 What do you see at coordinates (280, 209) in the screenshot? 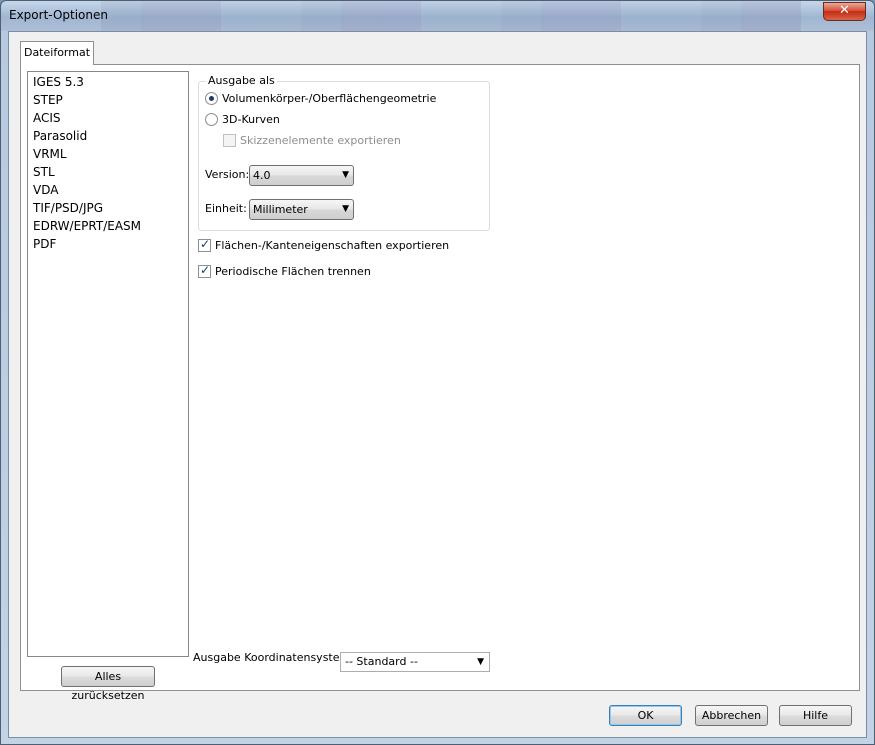
I see `unit-value: Millimeter` at bounding box center [280, 209].